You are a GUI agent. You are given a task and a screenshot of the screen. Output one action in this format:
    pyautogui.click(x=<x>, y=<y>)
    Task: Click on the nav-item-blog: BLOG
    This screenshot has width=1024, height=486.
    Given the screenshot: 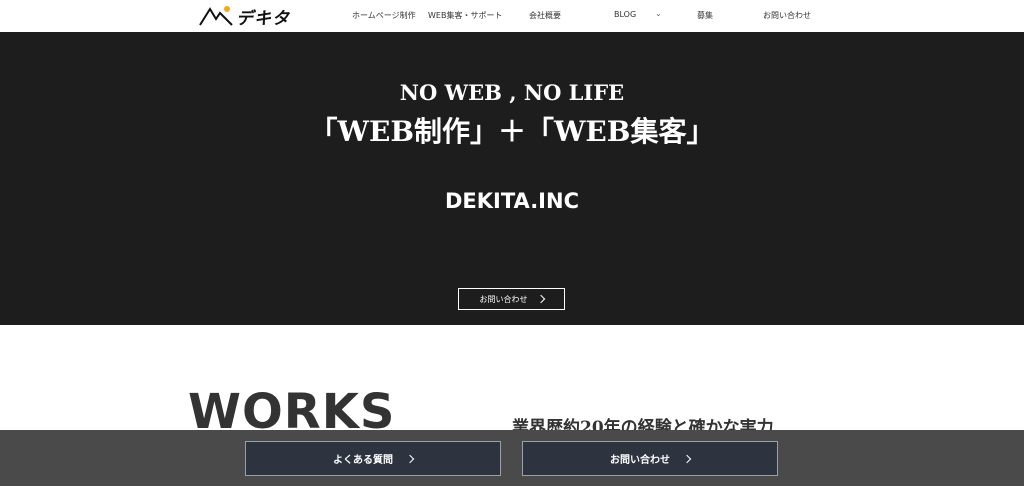 What is the action you would take?
    pyautogui.click(x=625, y=14)
    